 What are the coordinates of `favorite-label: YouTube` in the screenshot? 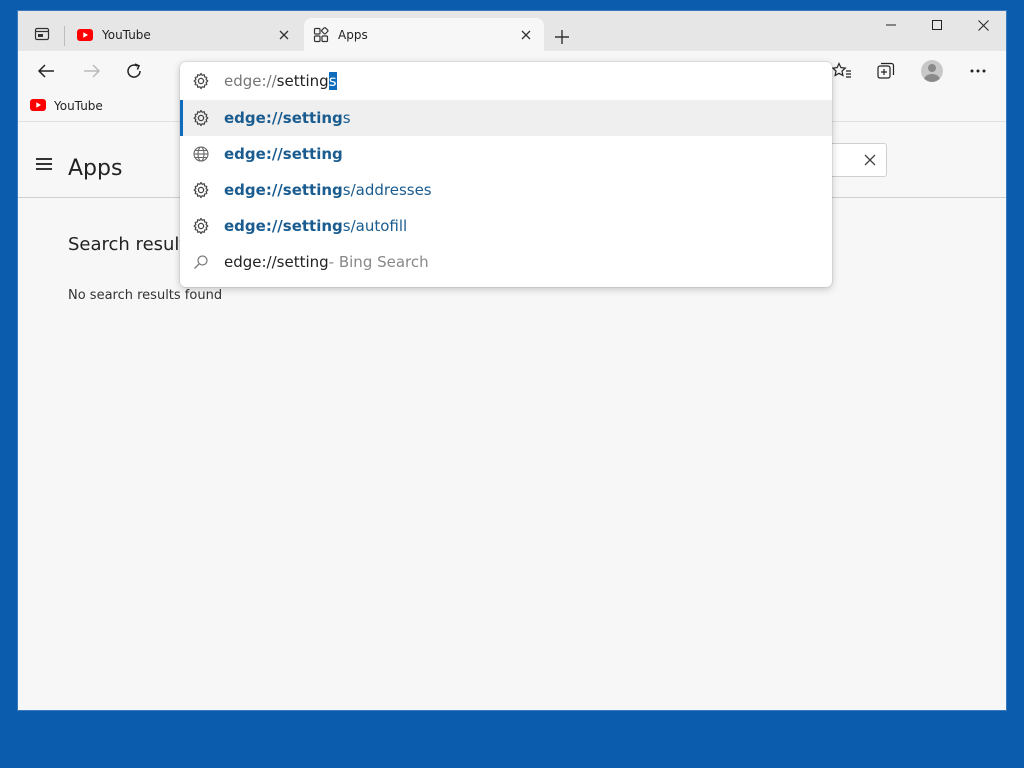 It's located at (78, 106).